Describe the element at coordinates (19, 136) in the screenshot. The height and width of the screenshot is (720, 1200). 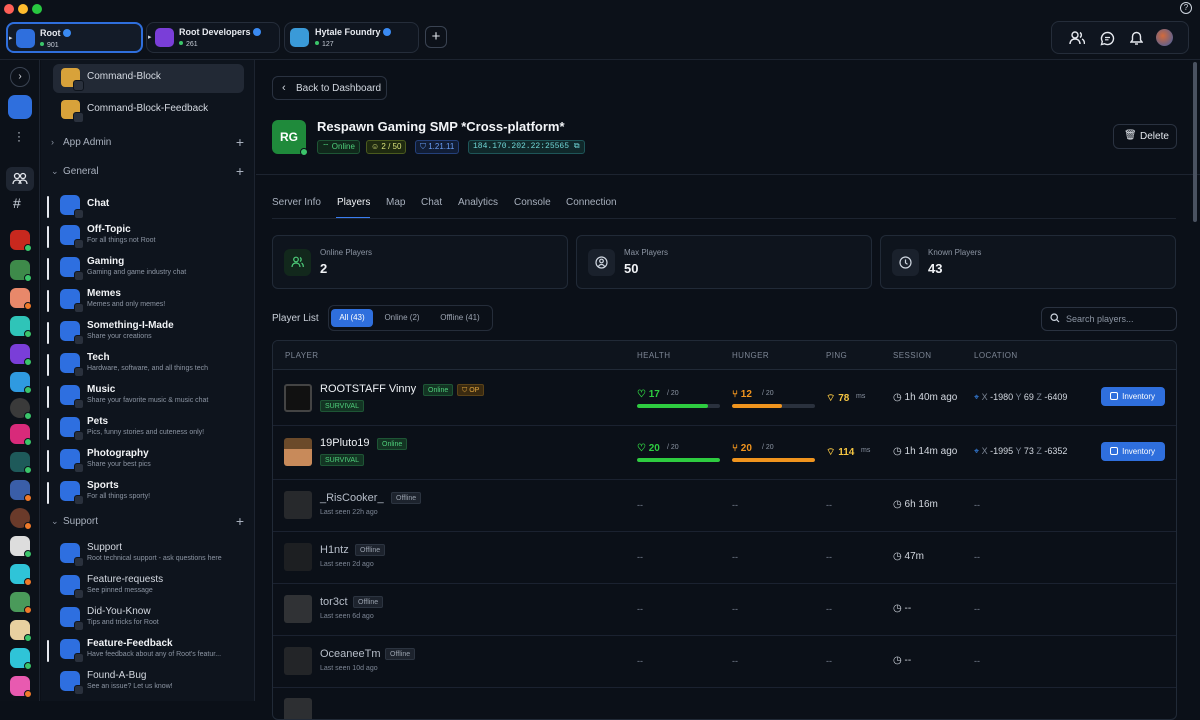
I see `more-vertical-icon: · · ·` at that location.